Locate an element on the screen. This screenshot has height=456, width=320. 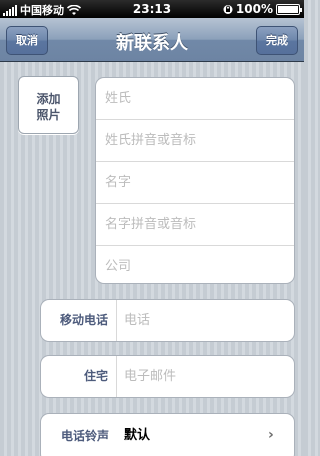
battery-percentage: 100% is located at coordinates (254, 9).